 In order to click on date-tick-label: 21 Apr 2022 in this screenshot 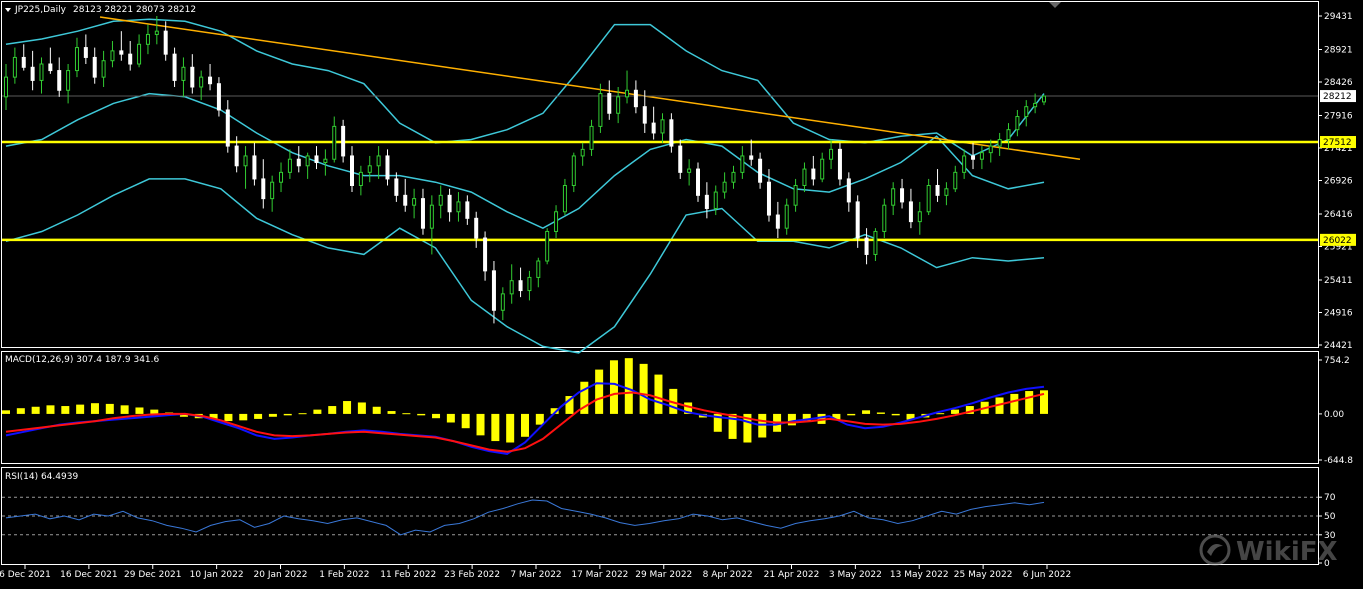, I will do `click(792, 575)`.